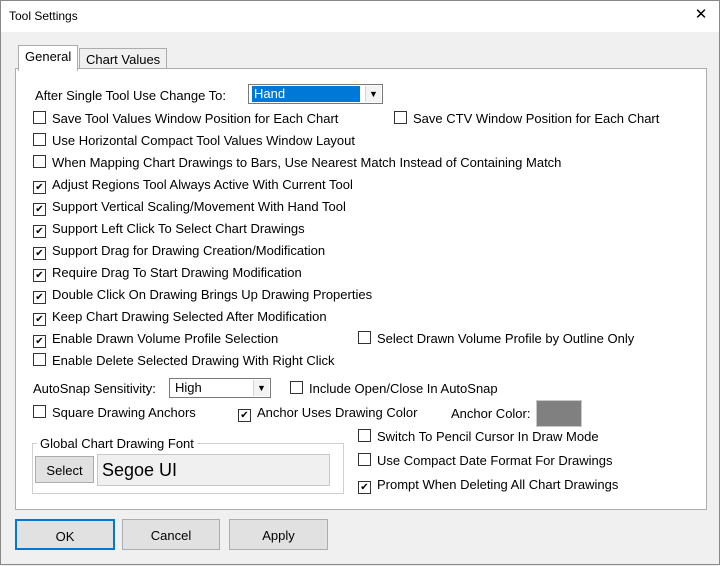 This screenshot has width=720, height=566. Describe the element at coordinates (94, 388) in the screenshot. I see `autosnap-label: AutoSnap Sensitivity:` at that location.